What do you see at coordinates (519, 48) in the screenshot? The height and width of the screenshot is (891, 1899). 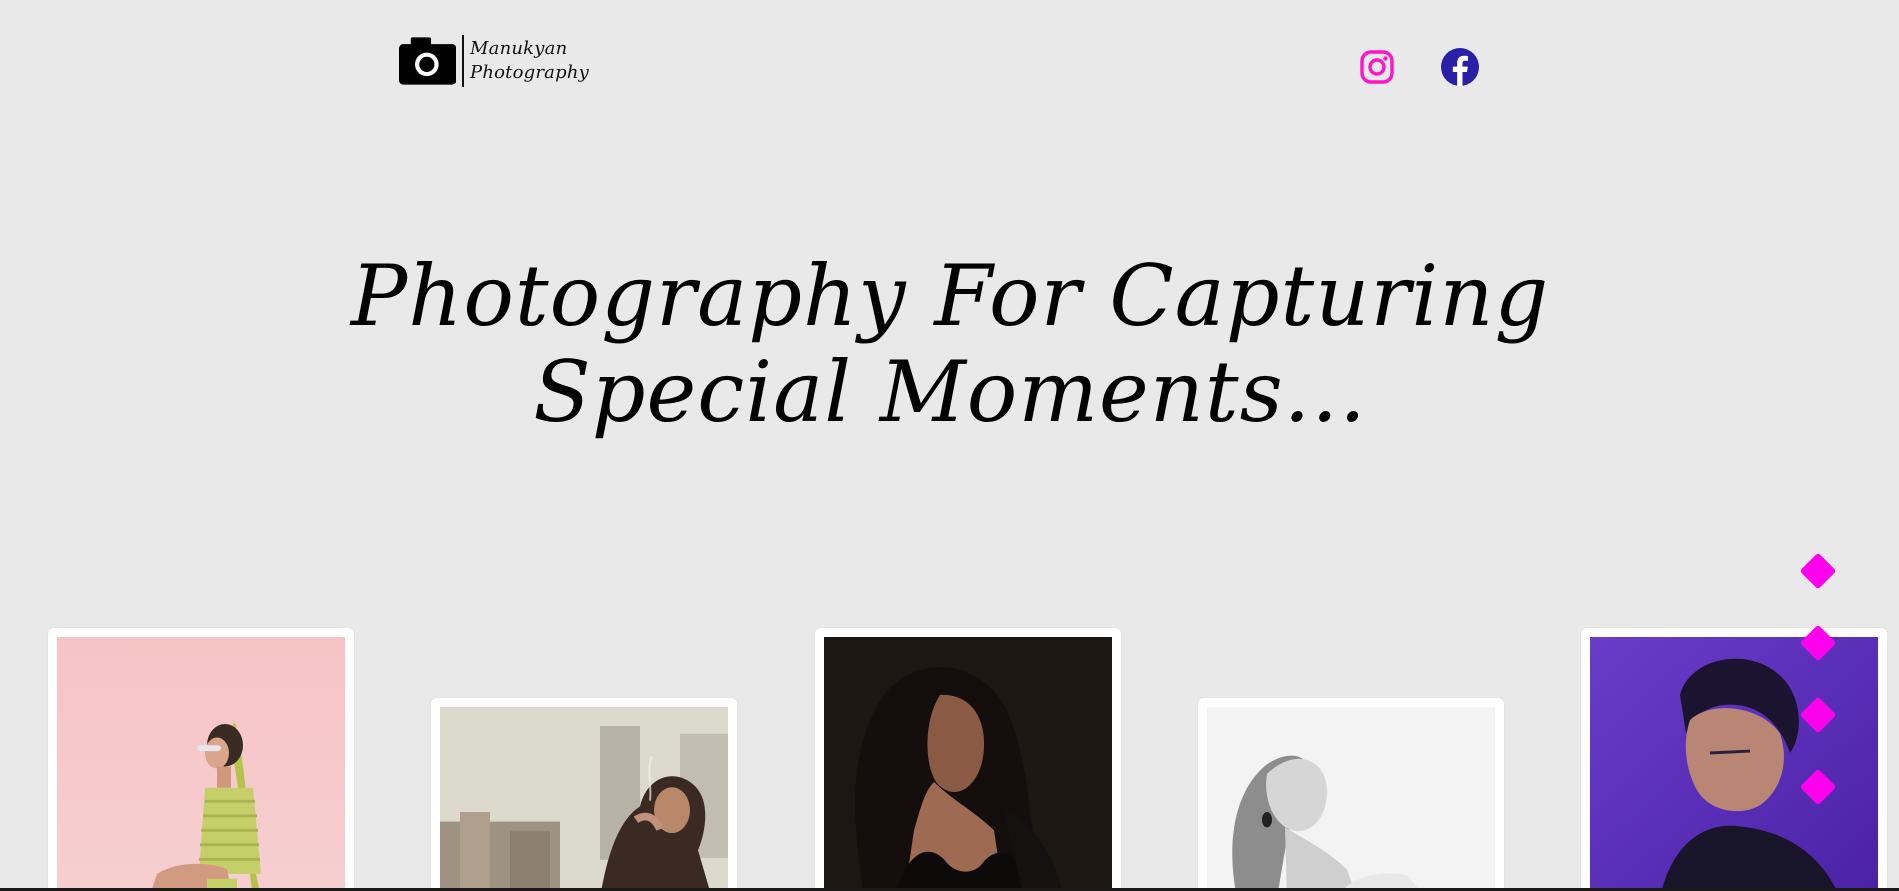 I see `logo-line-1: Manukyan` at bounding box center [519, 48].